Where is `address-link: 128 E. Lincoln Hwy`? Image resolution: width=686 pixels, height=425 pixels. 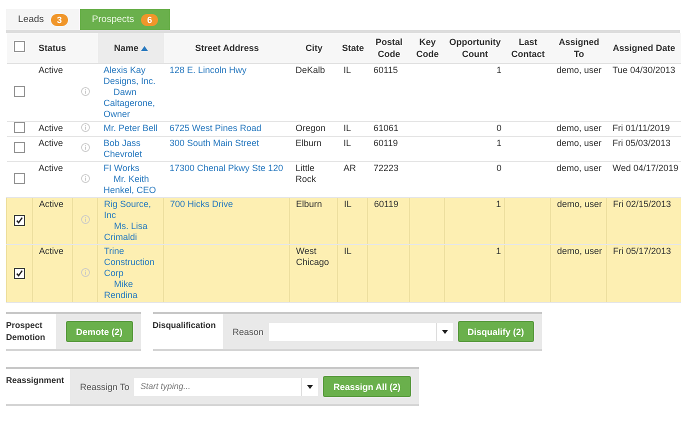 address-link: 128 E. Lincoln Hwy is located at coordinates (228, 70).